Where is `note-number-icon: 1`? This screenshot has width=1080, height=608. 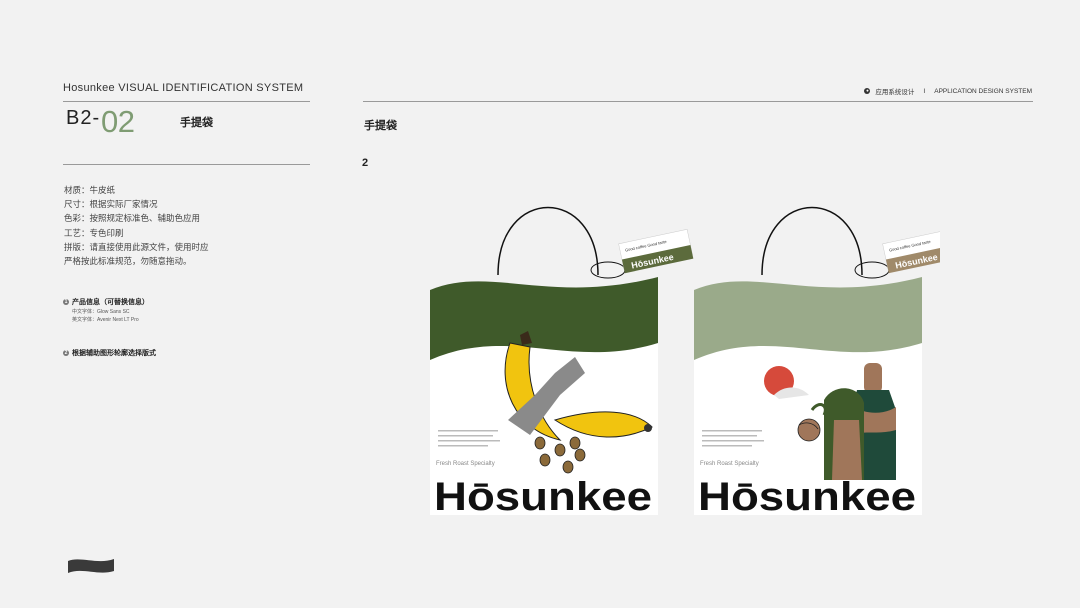 note-number-icon: 1 is located at coordinates (66, 302).